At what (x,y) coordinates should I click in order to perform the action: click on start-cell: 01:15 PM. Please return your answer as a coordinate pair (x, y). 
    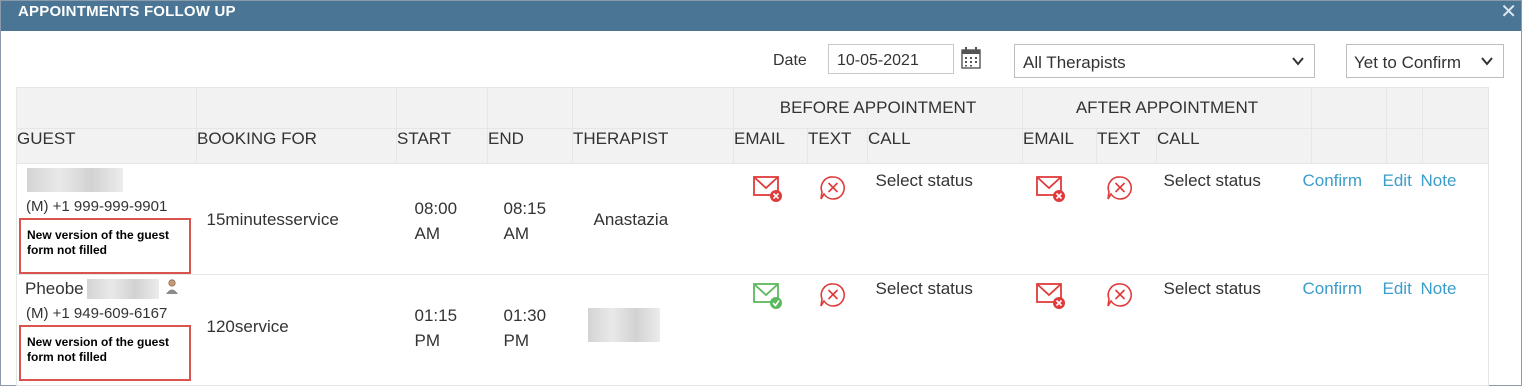
    Looking at the image, I should click on (442, 330).